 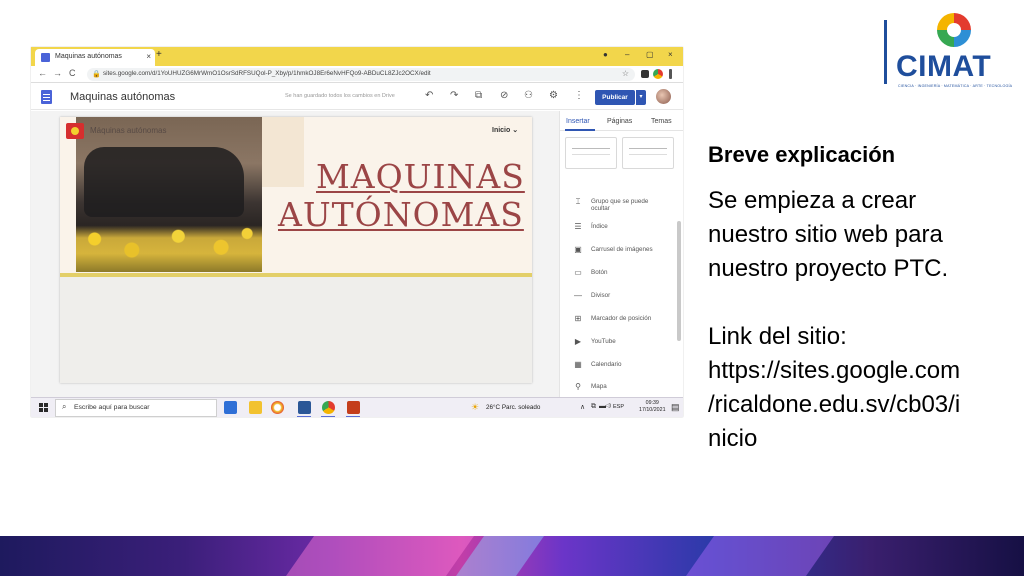 What do you see at coordinates (380, 556) in the screenshot?
I see `banner-streak` at bounding box center [380, 556].